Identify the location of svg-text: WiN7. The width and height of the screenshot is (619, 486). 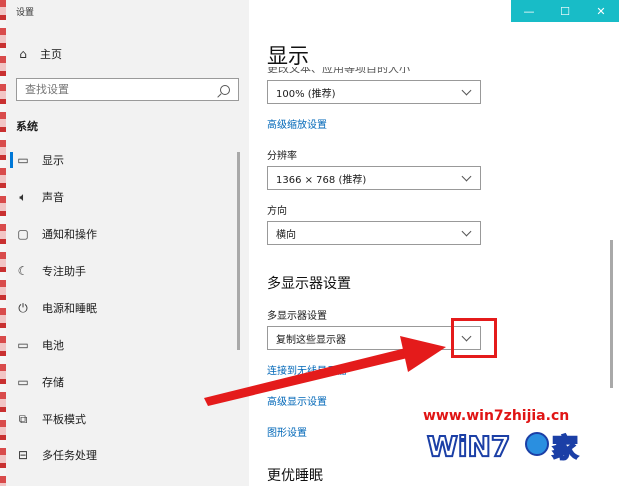
(468, 446).